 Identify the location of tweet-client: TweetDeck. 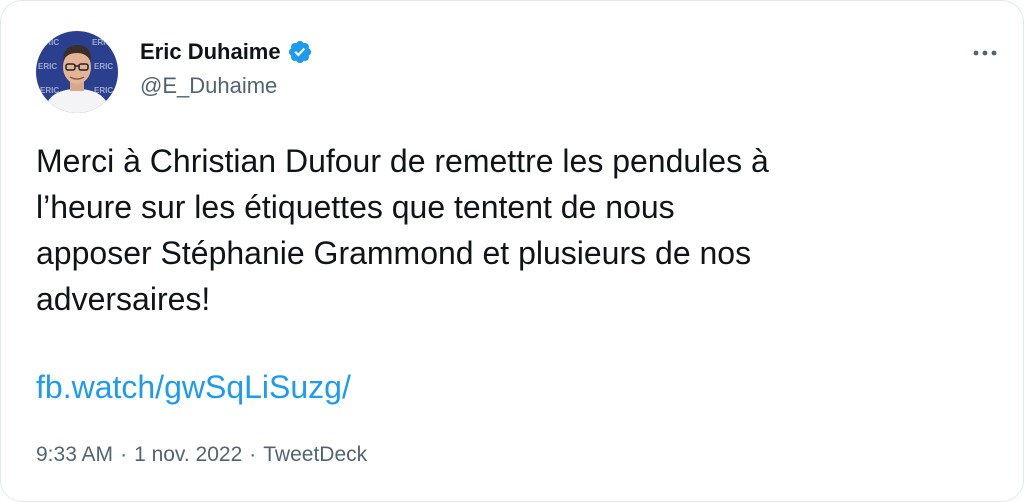
(315, 455).